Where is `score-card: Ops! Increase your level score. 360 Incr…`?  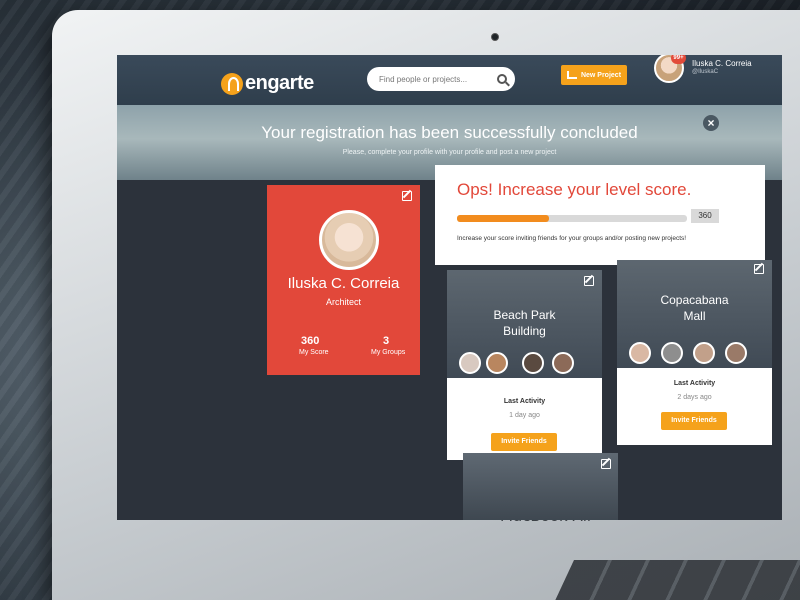
score-card: Ops! Increase your level score. 360 Incr… is located at coordinates (600, 215).